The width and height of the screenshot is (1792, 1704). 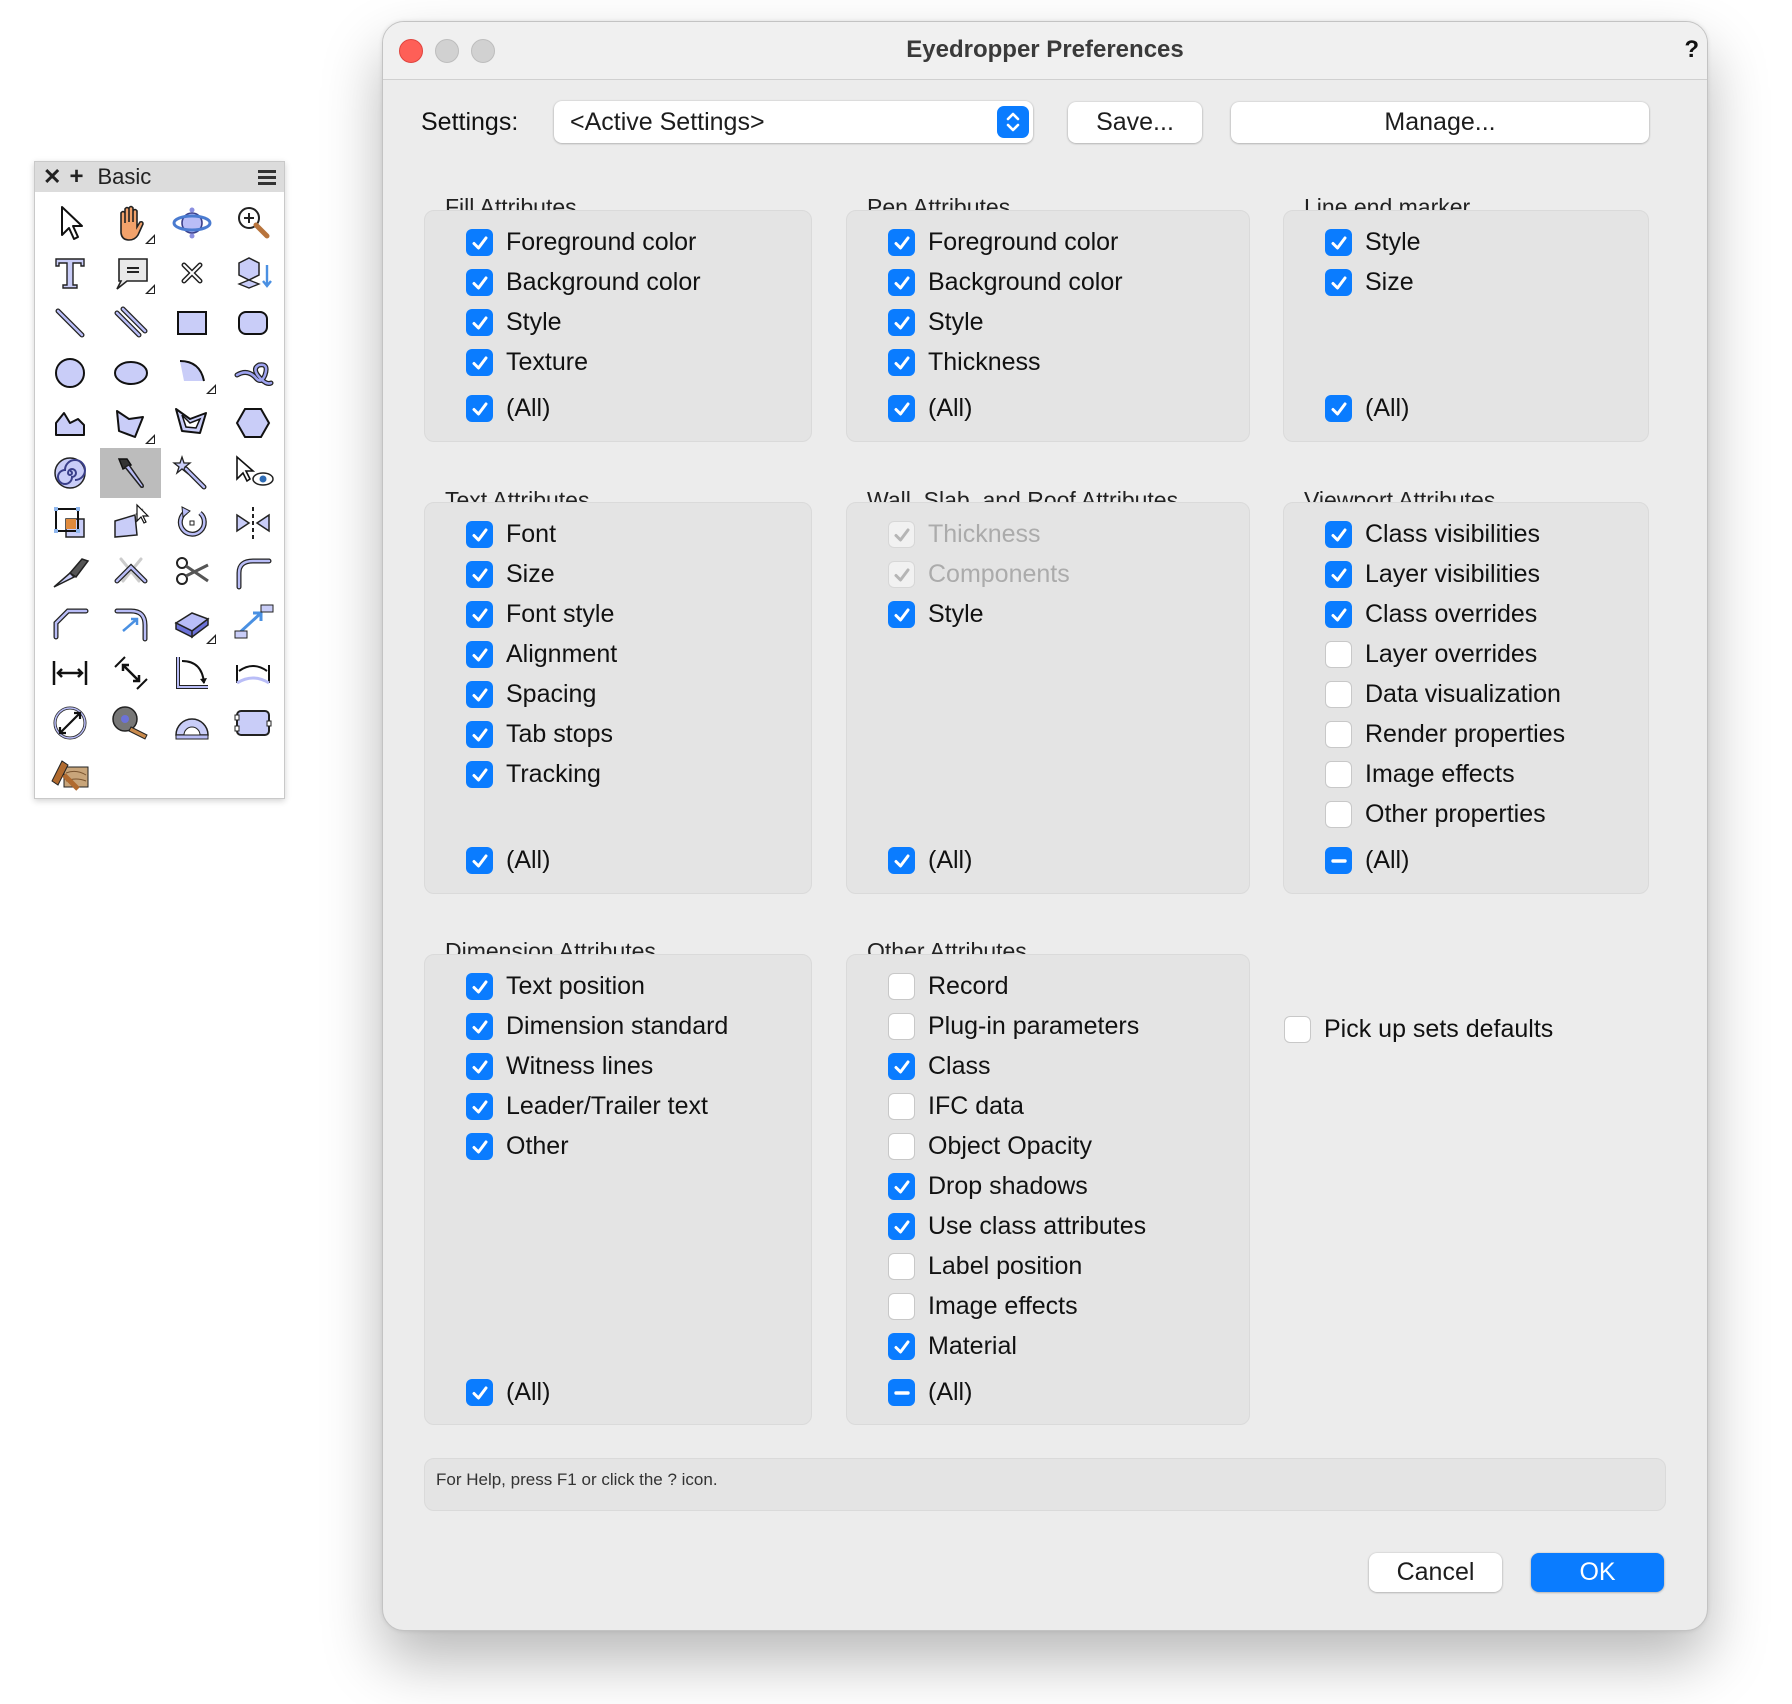 What do you see at coordinates (1597, 1572) in the screenshot?
I see `ok-button: OK` at bounding box center [1597, 1572].